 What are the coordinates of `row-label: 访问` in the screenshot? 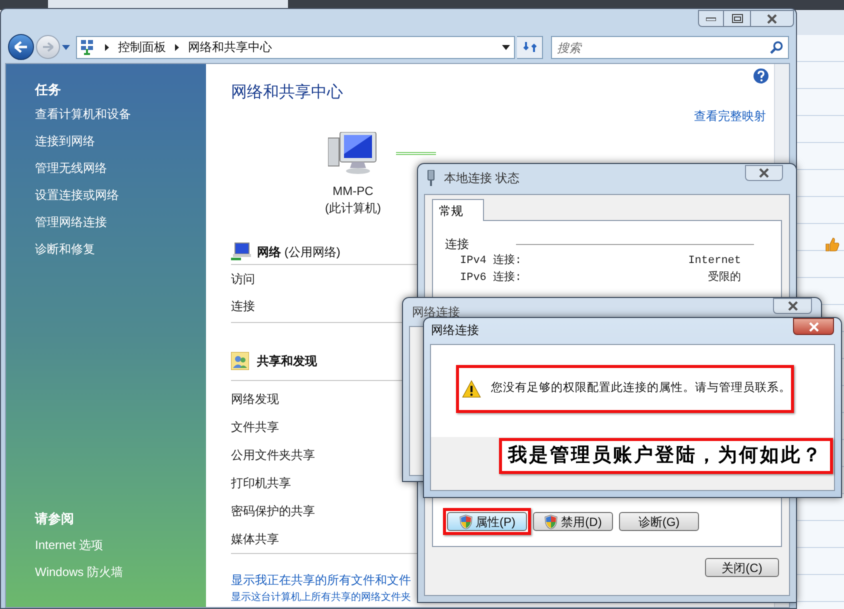 It's located at (243, 279).